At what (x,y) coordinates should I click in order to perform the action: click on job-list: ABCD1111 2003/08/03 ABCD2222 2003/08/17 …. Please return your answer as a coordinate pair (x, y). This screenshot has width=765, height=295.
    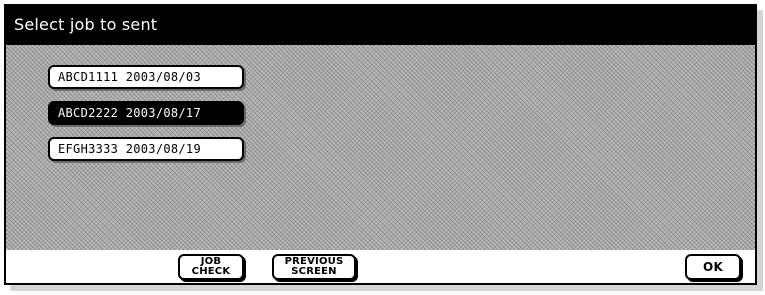
    Looking at the image, I should click on (146, 119).